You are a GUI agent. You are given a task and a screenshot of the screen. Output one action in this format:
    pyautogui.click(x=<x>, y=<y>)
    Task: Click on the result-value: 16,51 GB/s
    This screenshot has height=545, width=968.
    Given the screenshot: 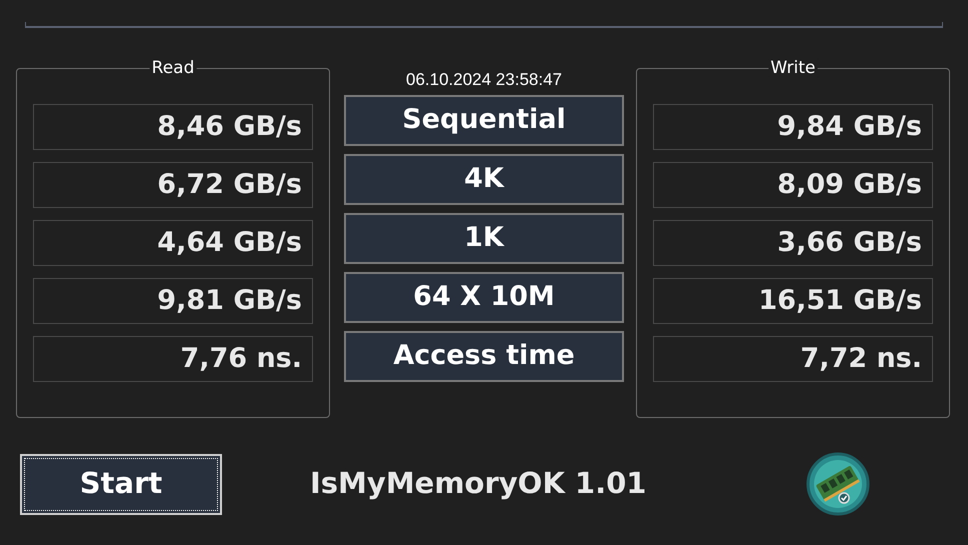 What is the action you would take?
    pyautogui.click(x=793, y=301)
    